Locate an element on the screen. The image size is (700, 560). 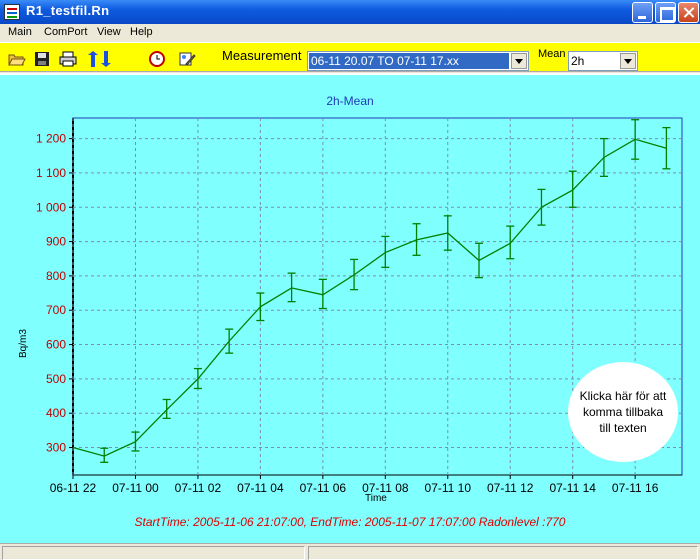
clock-icon is located at coordinates (157, 59).